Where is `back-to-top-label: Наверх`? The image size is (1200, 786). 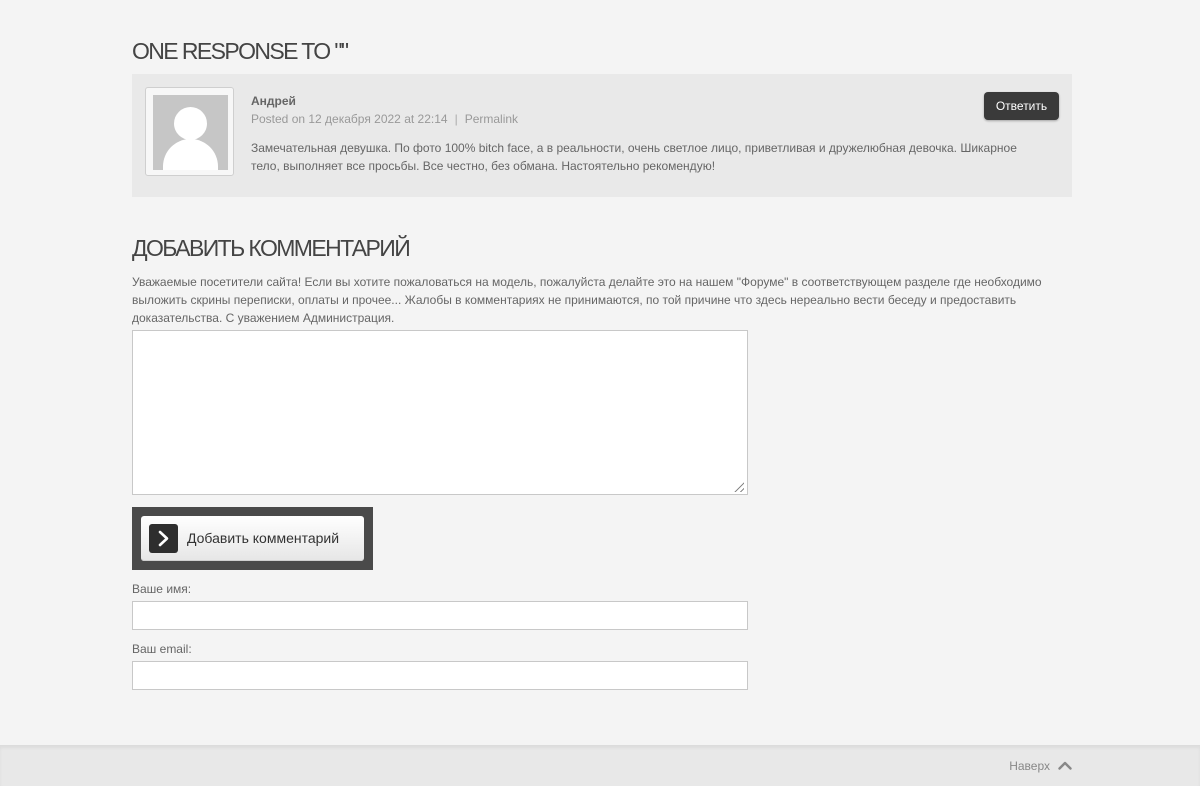
back-to-top-label: Наверх is located at coordinates (1029, 766).